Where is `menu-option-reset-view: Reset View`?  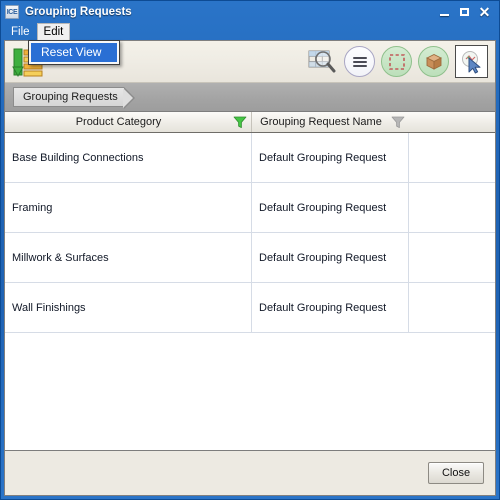
menu-option-reset-view: Reset View is located at coordinates (74, 52).